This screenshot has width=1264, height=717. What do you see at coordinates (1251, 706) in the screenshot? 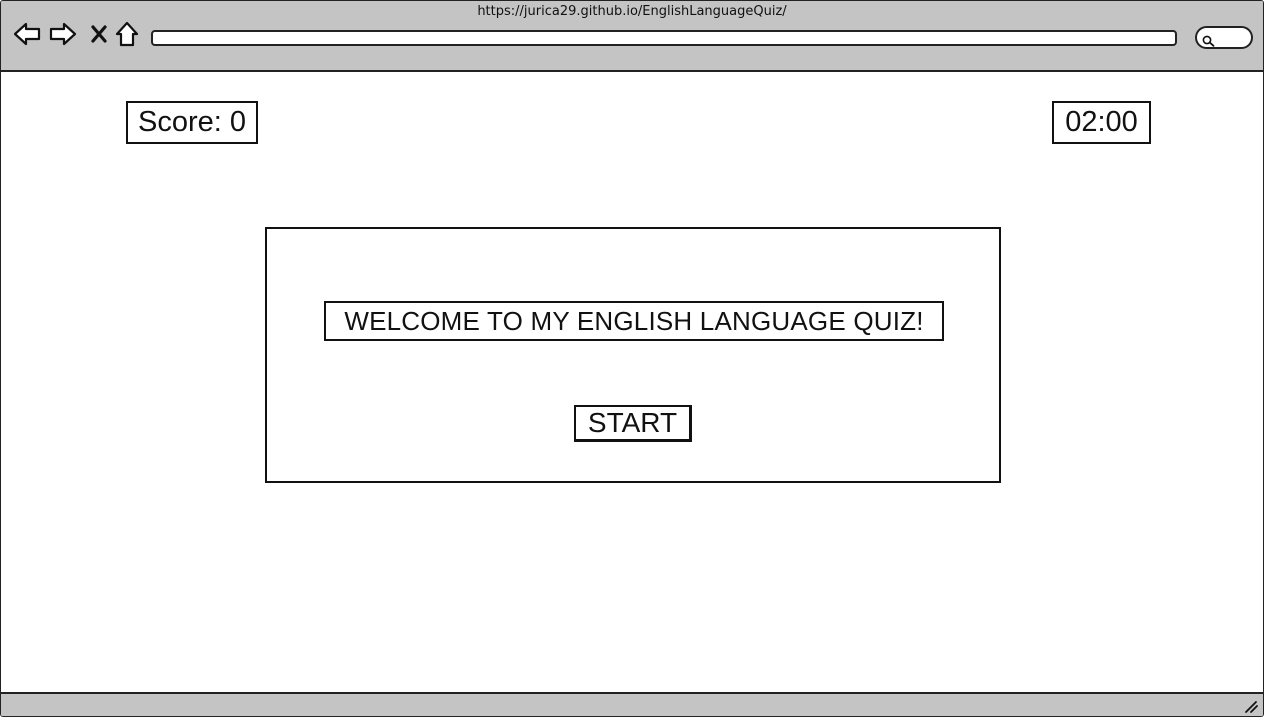
I see `resize-grip-icon` at bounding box center [1251, 706].